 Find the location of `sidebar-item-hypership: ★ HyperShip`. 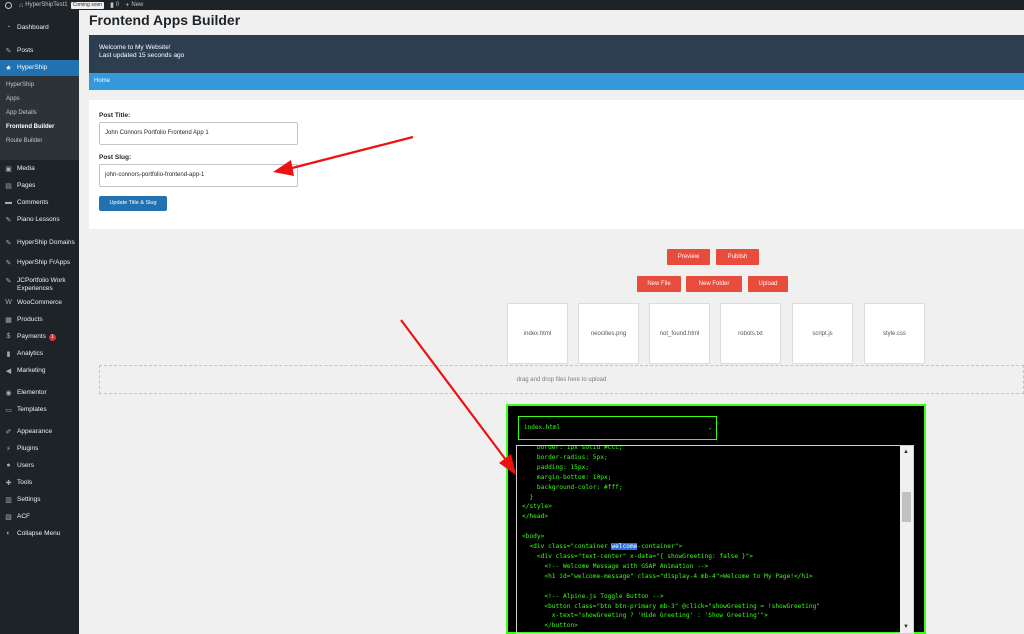

sidebar-item-hypership: ★ HyperShip is located at coordinates (39, 68).